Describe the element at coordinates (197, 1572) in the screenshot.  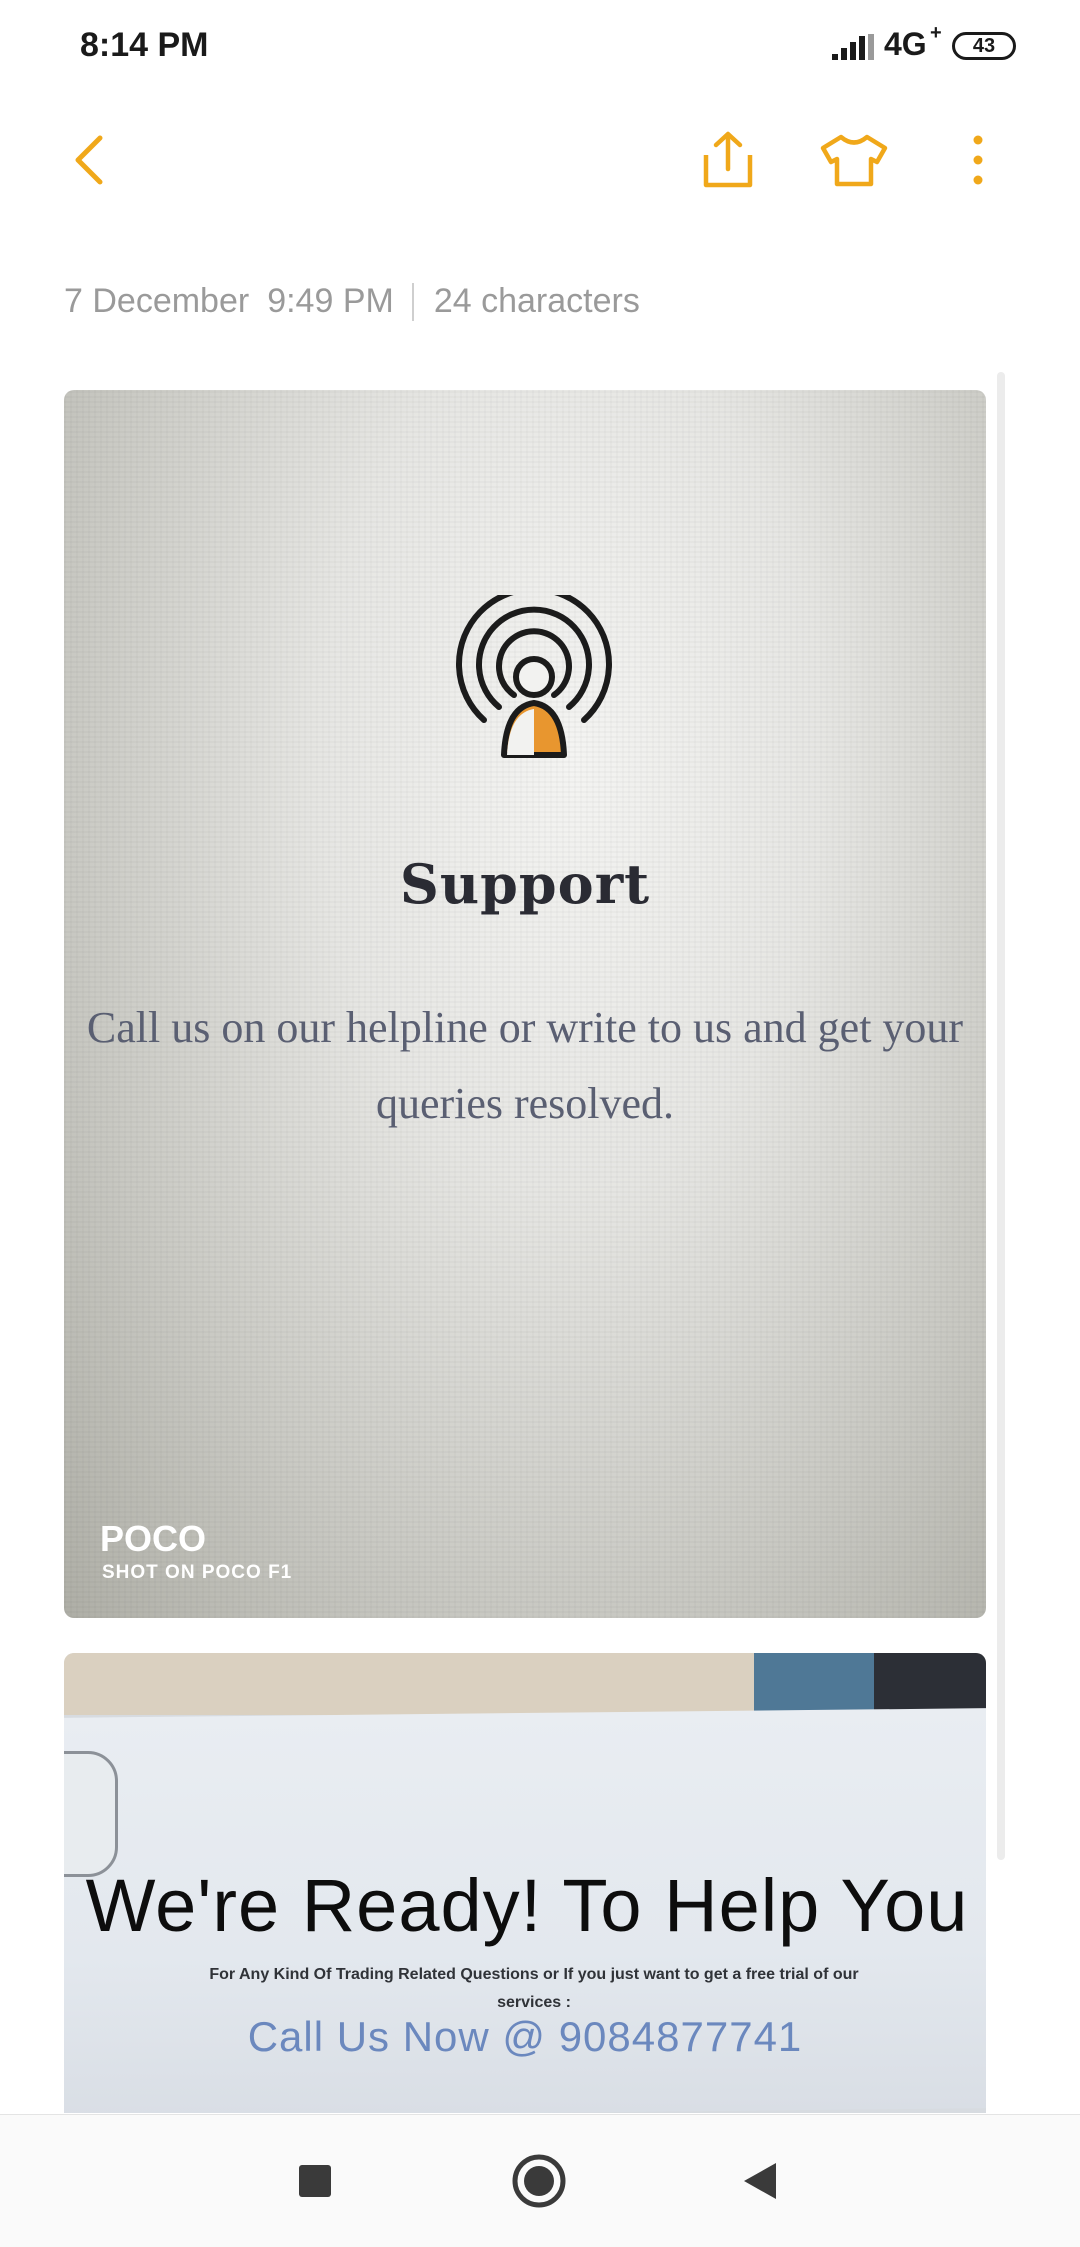
I see `watermark-subtitle: SHOT ON POCO F1` at that location.